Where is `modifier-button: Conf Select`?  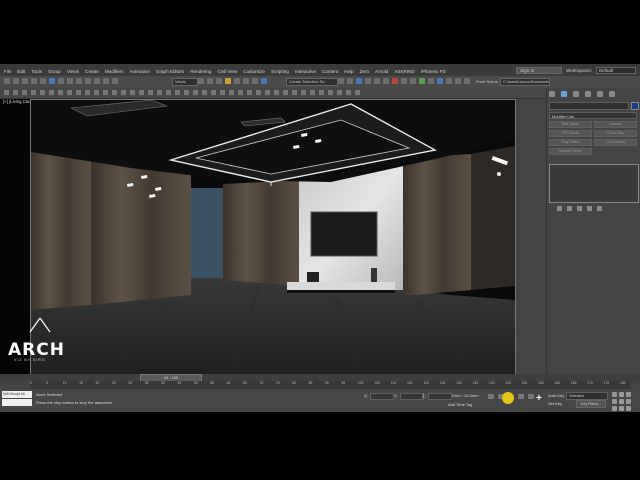
modifier-button: Conf Select is located at coordinates (615, 142).